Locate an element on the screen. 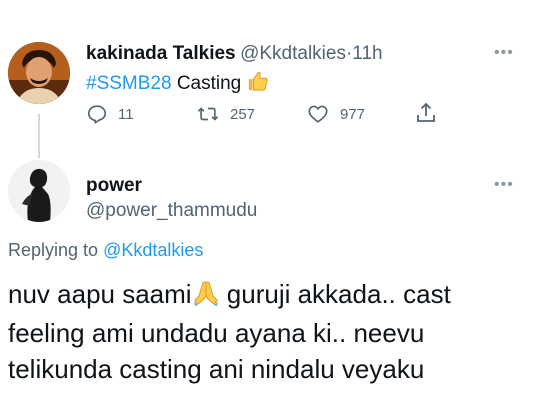 This screenshot has height=405, width=557. parent-author-handle: @Kkdtalkies is located at coordinates (293, 53).